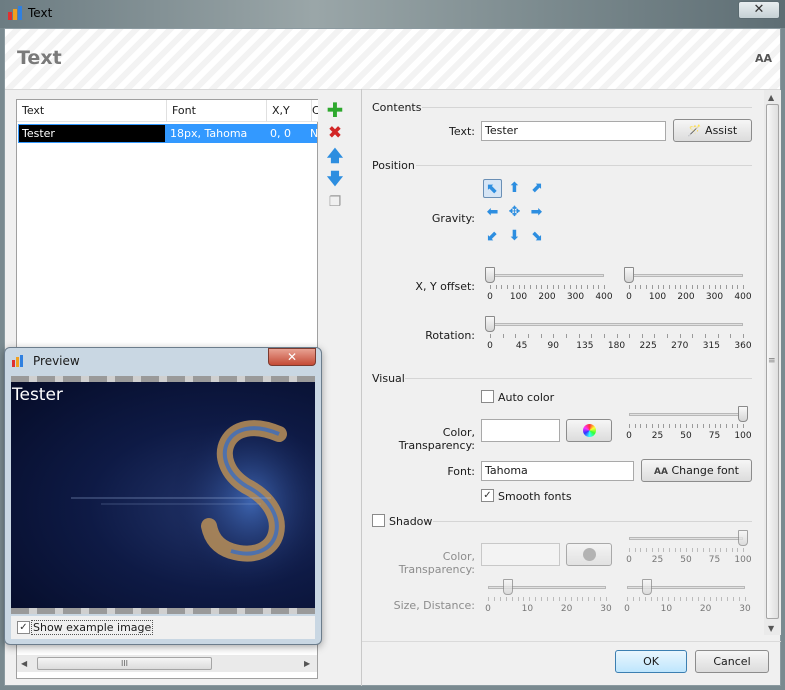  What do you see at coordinates (514, 236) in the screenshot?
I see `gravity-bottom-icon: ⬇` at bounding box center [514, 236].